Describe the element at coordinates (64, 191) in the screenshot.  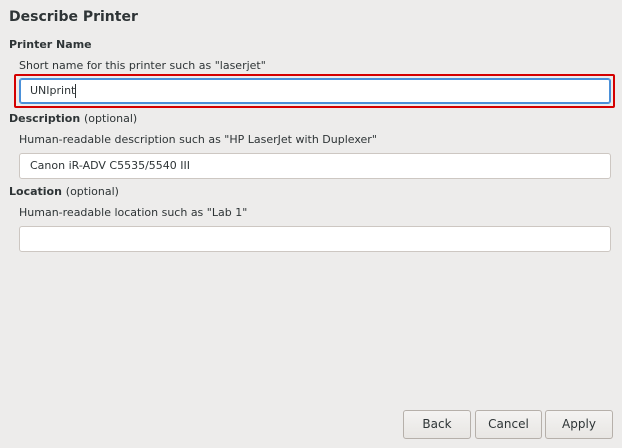
I see `location-label: Location (optional)` at that location.